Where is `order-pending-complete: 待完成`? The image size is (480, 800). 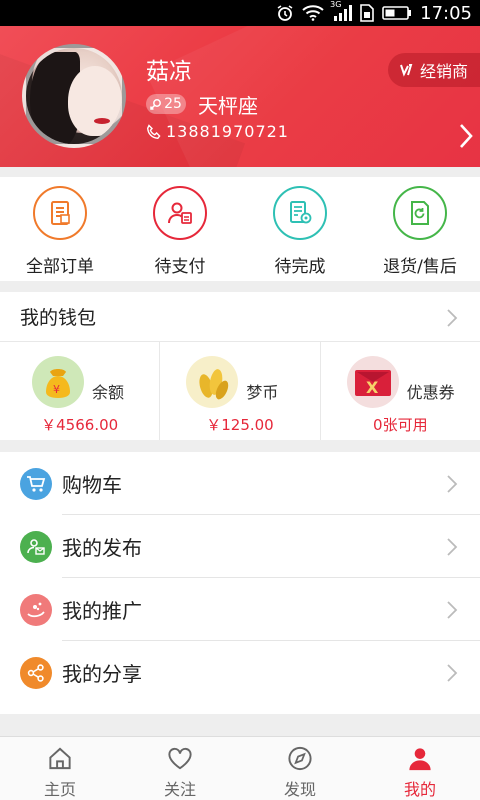 order-pending-complete: 待完成 is located at coordinates (300, 229).